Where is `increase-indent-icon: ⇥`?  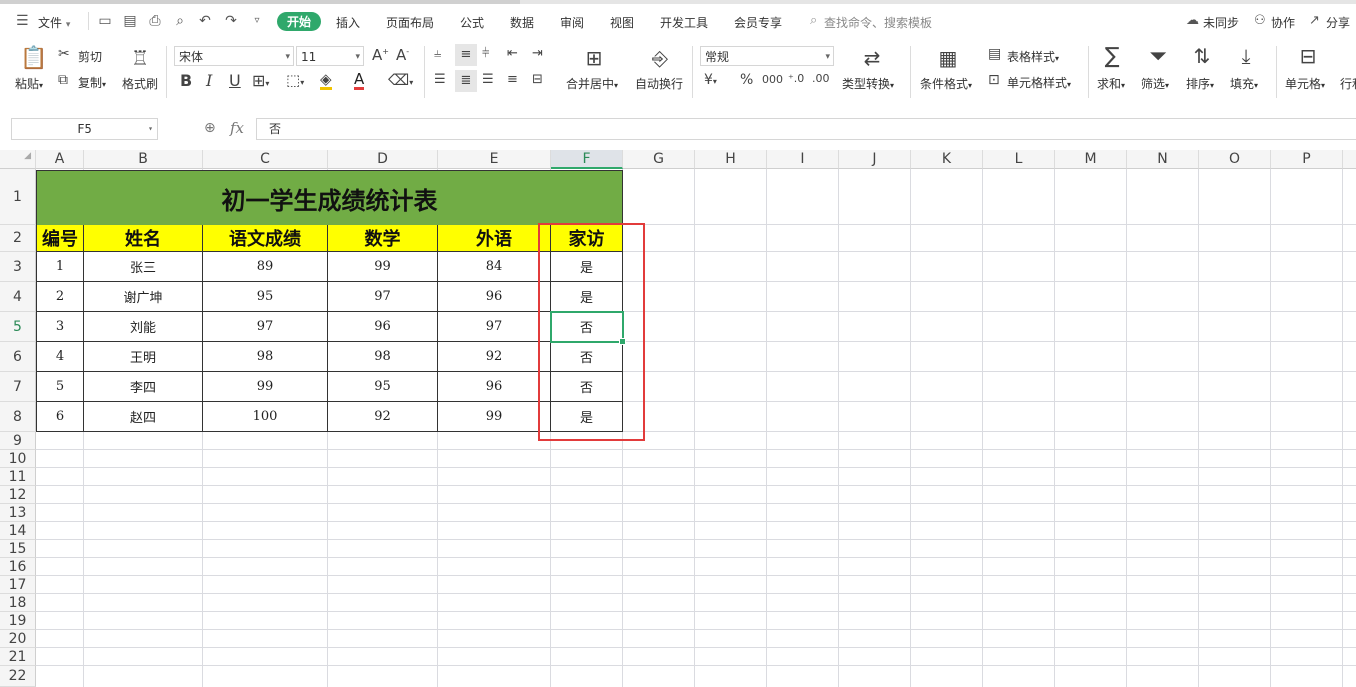 increase-indent-icon: ⇥ is located at coordinates (537, 53).